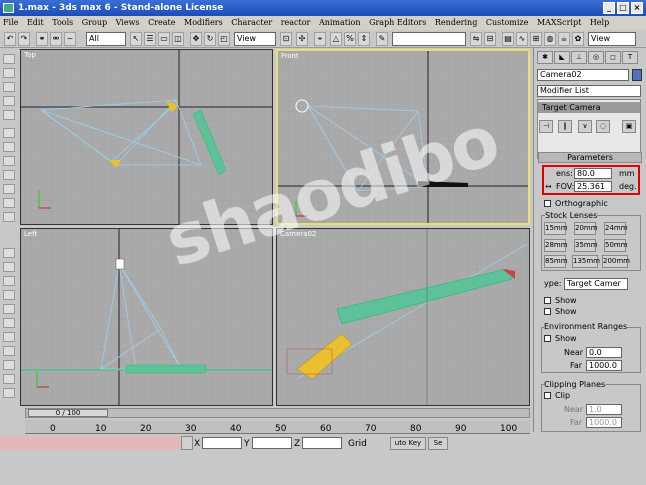 This screenshot has width=646, height=485. I want to click on curve-editor-icon: ∿, so click(522, 39).